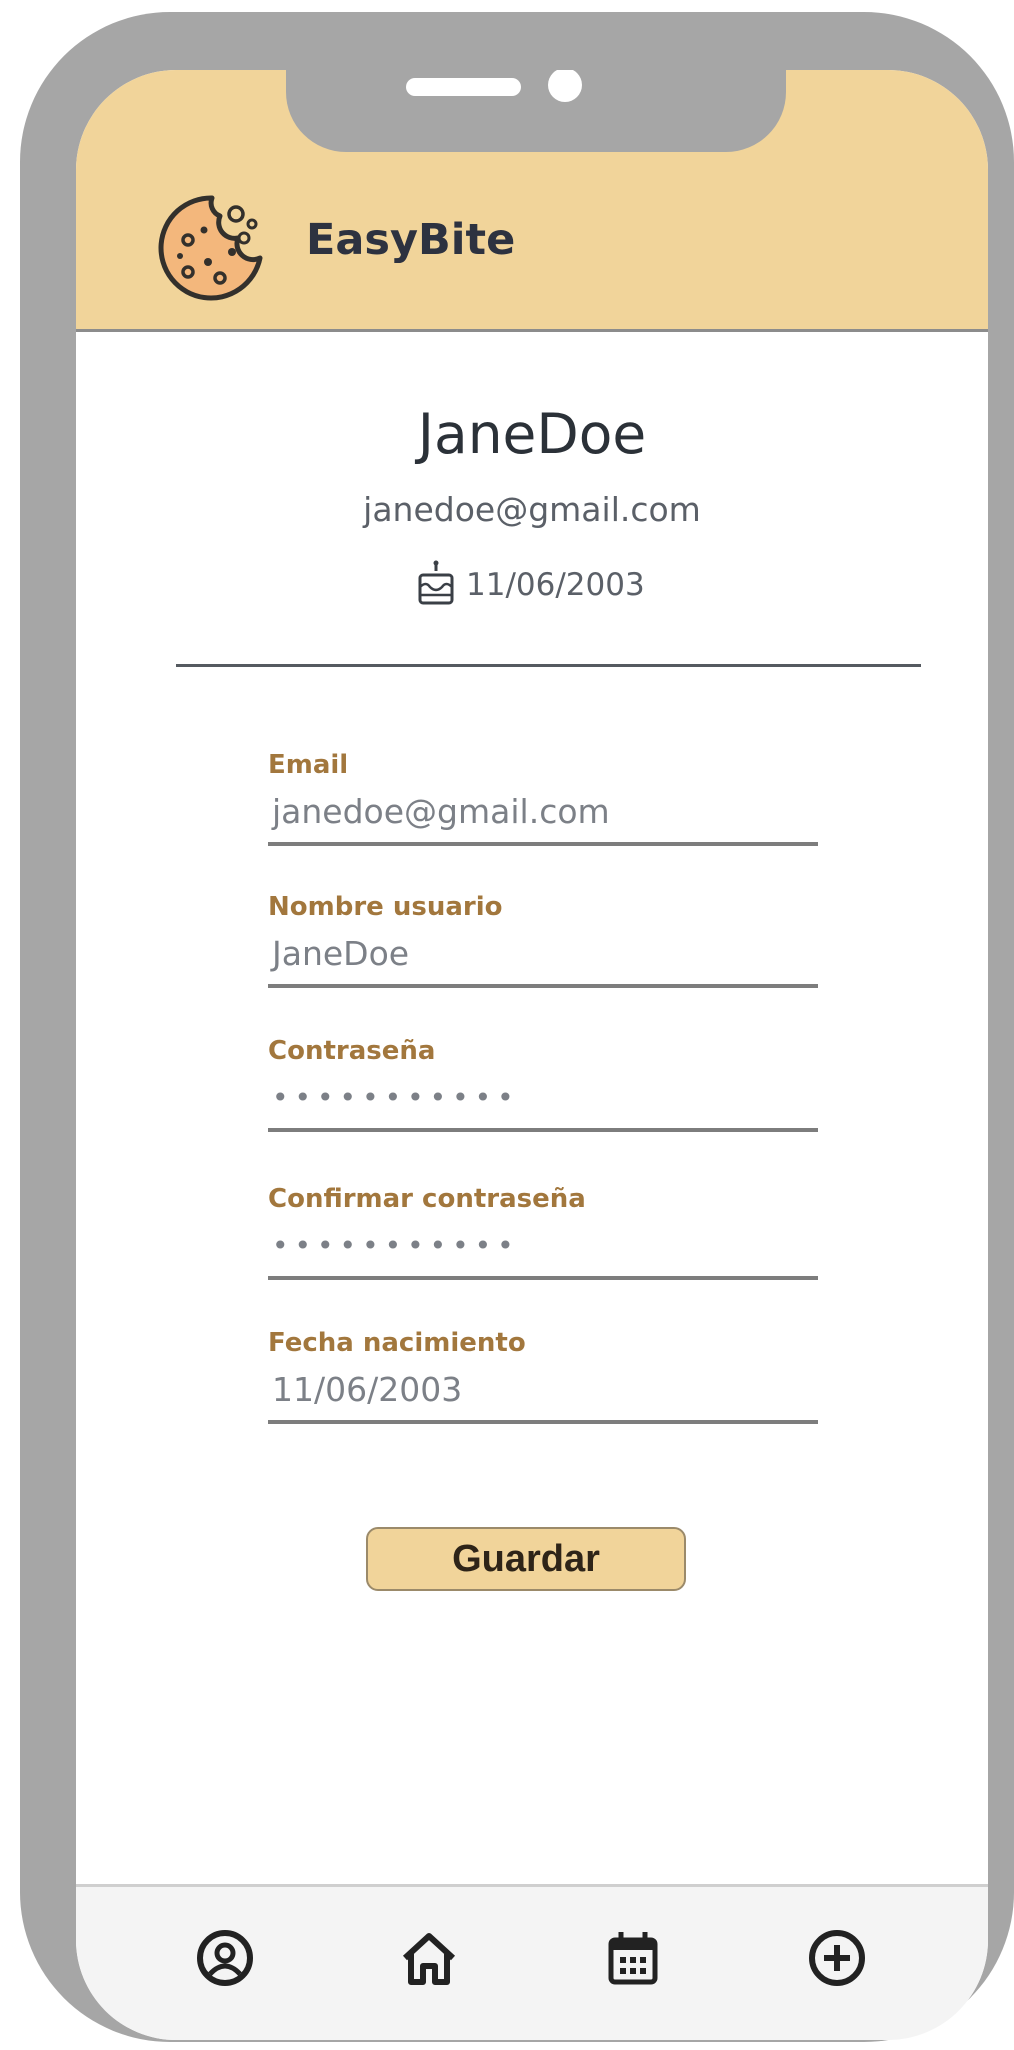  Describe the element at coordinates (38, 532) in the screenshot. I see `phone-volume-down-button` at that location.